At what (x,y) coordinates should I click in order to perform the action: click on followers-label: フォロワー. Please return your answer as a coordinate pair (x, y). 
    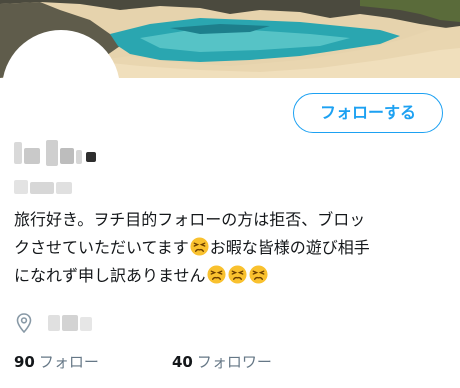
    Looking at the image, I should click on (234, 362).